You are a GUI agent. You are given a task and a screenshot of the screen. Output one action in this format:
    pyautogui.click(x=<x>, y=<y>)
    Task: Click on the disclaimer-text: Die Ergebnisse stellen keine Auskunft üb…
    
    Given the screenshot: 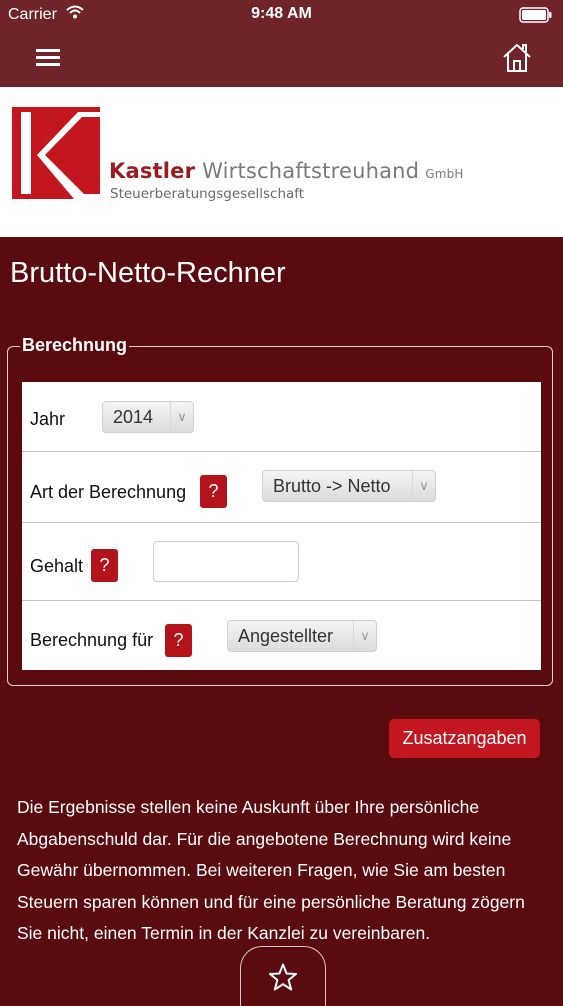 What is the action you would take?
    pyautogui.click(x=271, y=870)
    